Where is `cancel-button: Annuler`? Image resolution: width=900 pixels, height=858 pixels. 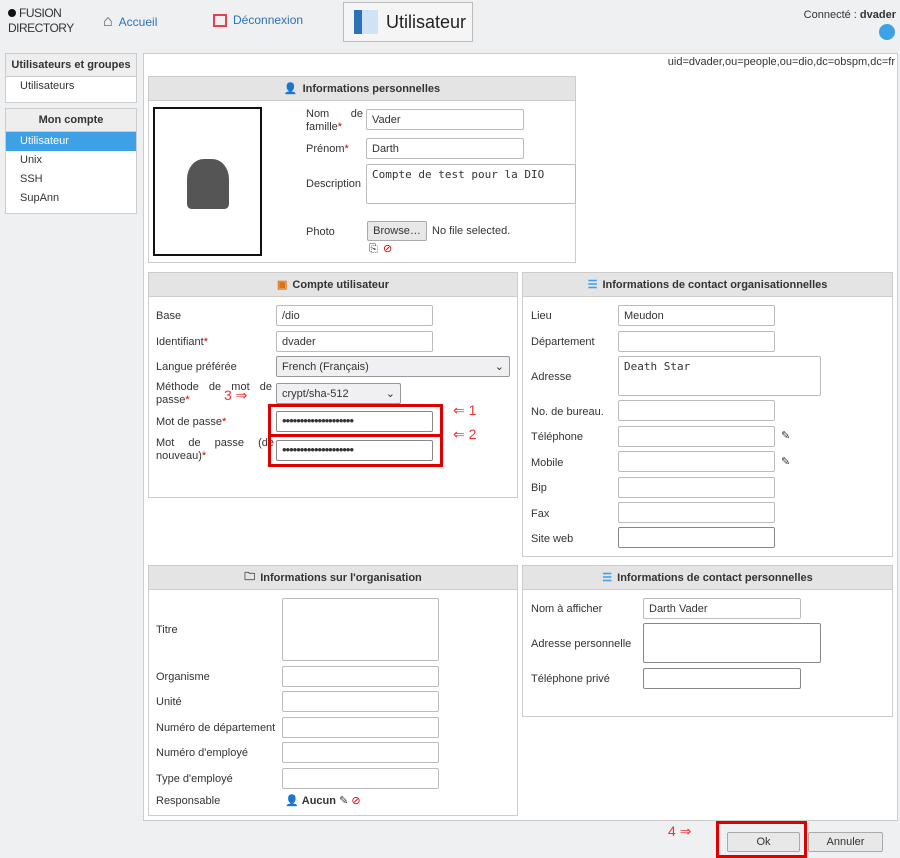
cancel-button: Annuler is located at coordinates (845, 842).